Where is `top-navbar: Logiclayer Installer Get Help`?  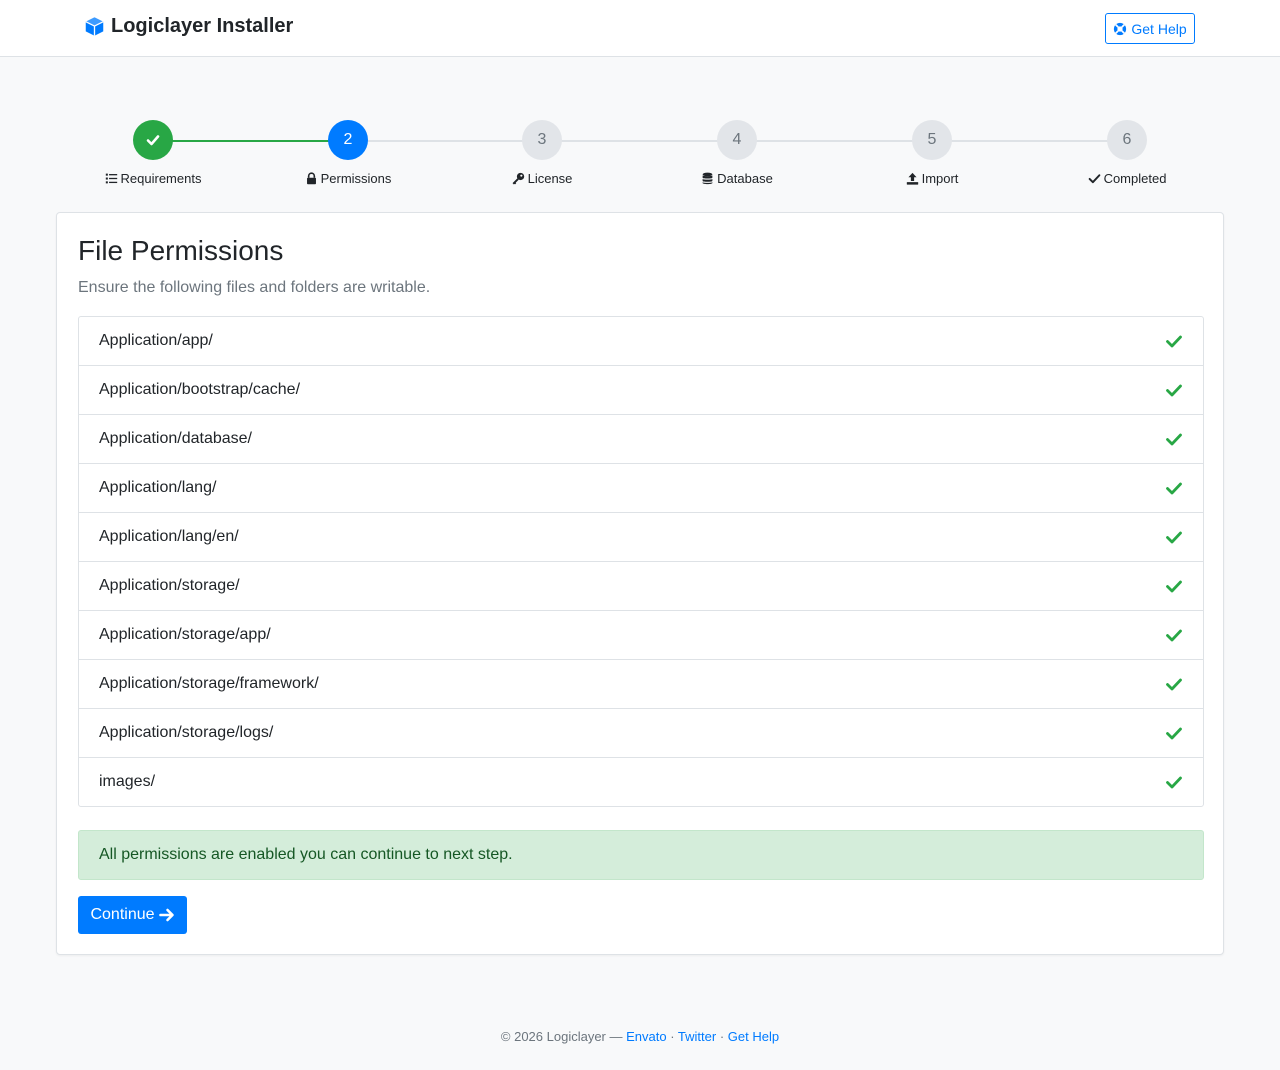 top-navbar: Logiclayer Installer Get Help is located at coordinates (640, 28).